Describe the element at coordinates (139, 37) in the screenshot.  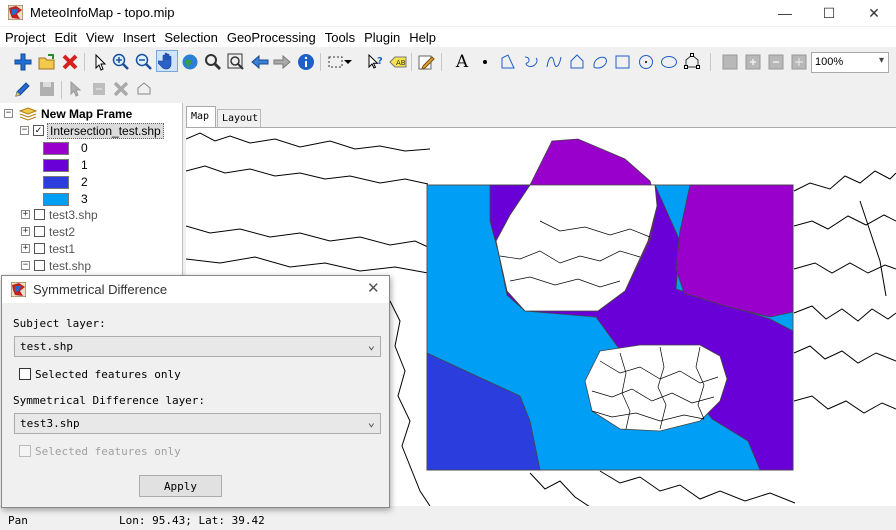
I see `menu-insert: Insert` at that location.